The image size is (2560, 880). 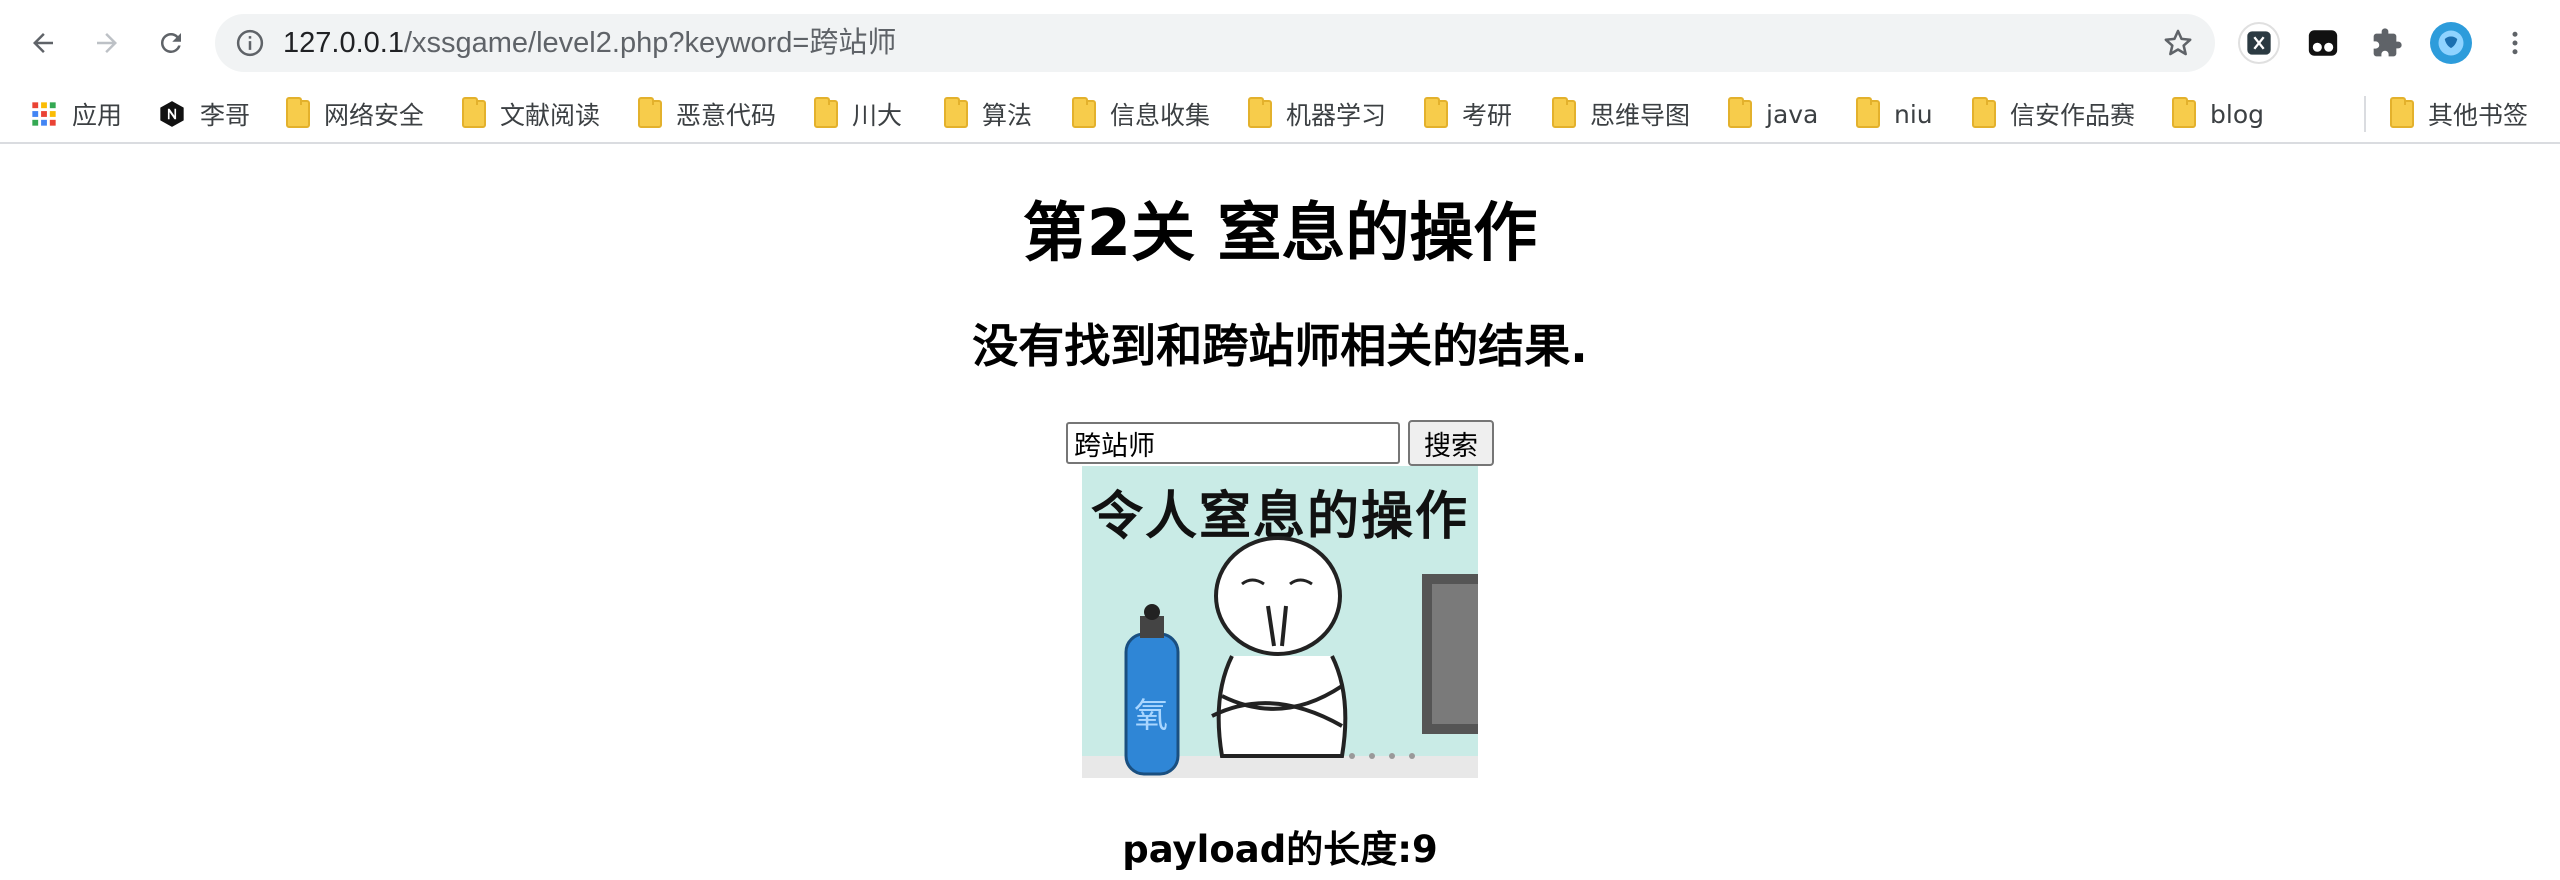 I want to click on other-bookmarks-label: 其他书签, so click(x=2478, y=115).